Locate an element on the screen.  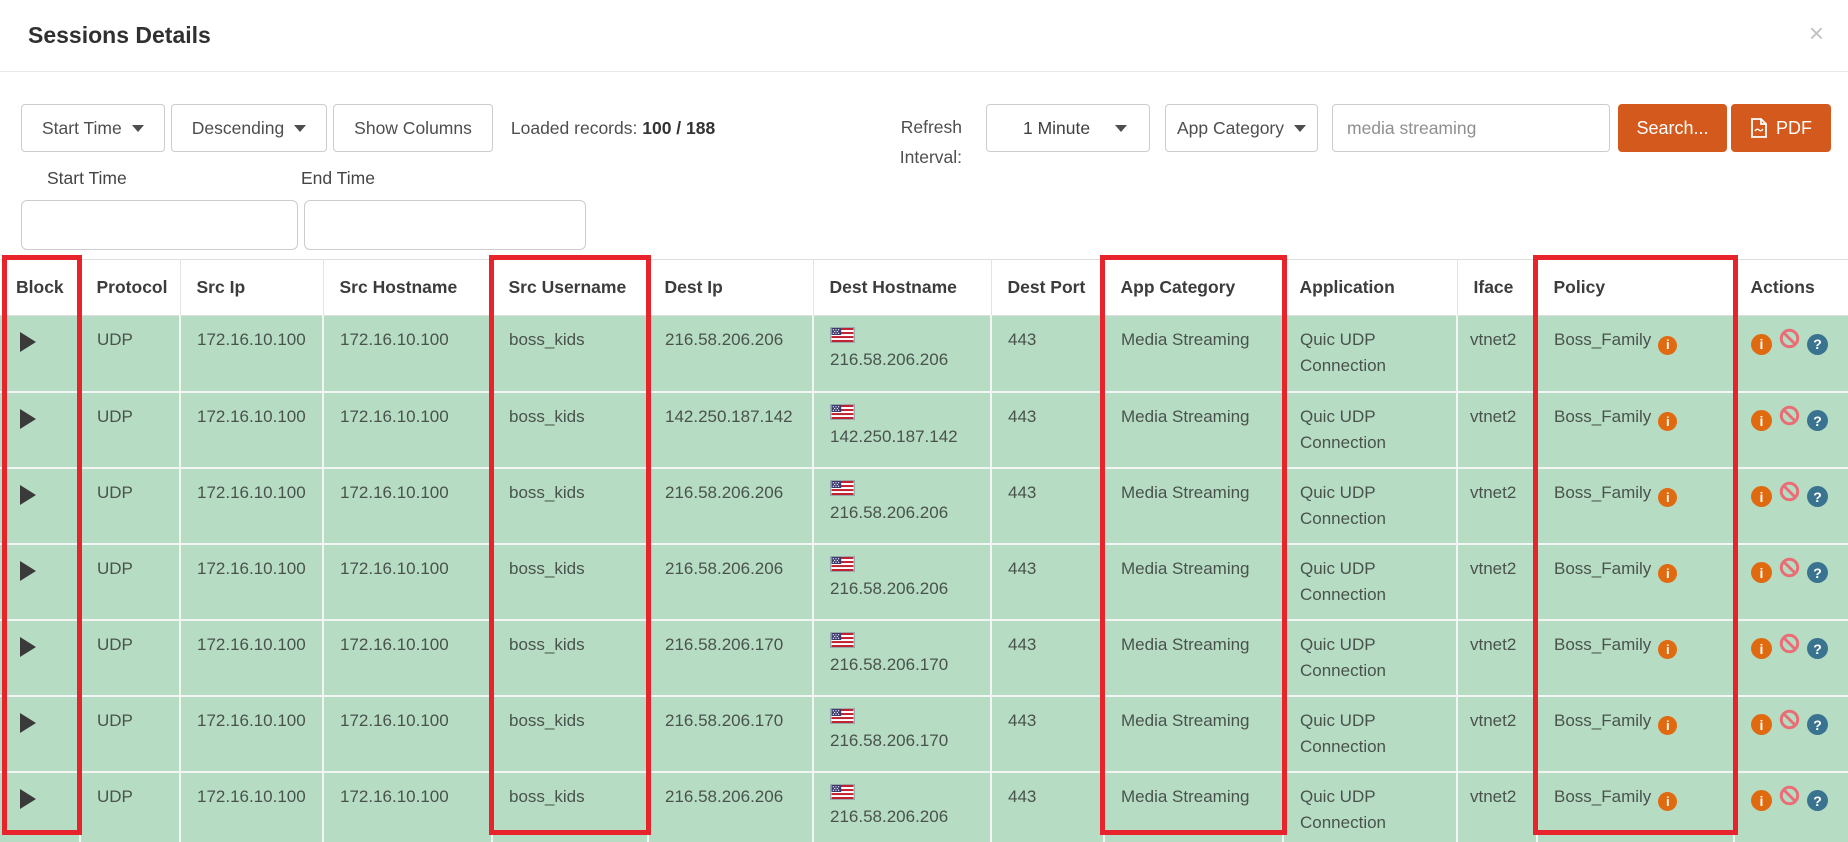
chevron-down-icon is located at coordinates (1121, 128).